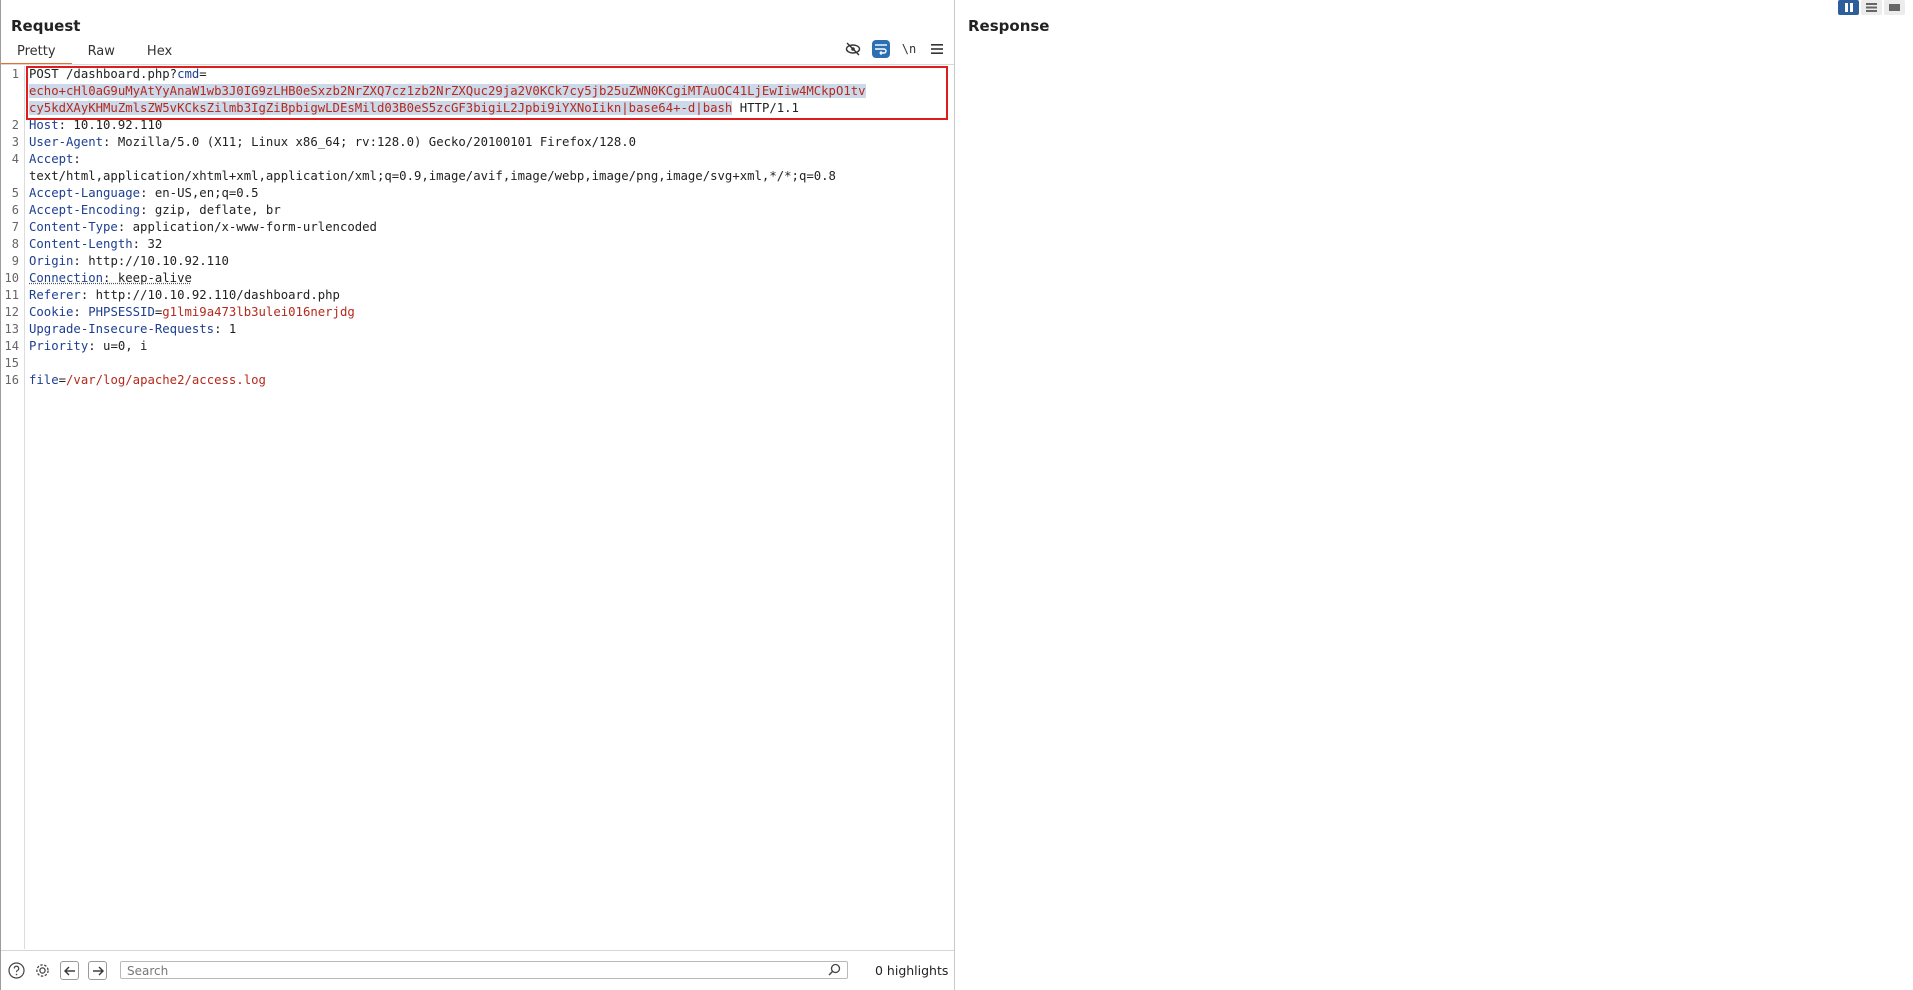 This screenshot has height=990, width=1913. What do you see at coordinates (15, 193) in the screenshot?
I see `line-number: 5` at bounding box center [15, 193].